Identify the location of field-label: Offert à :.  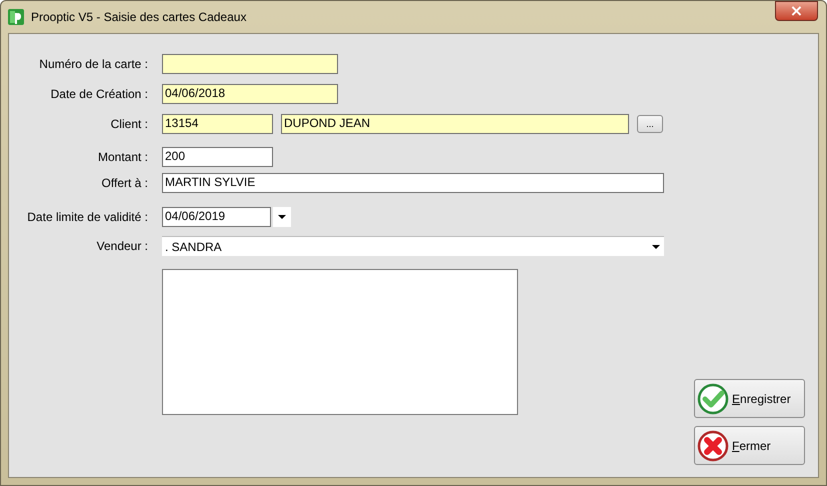
(124, 183).